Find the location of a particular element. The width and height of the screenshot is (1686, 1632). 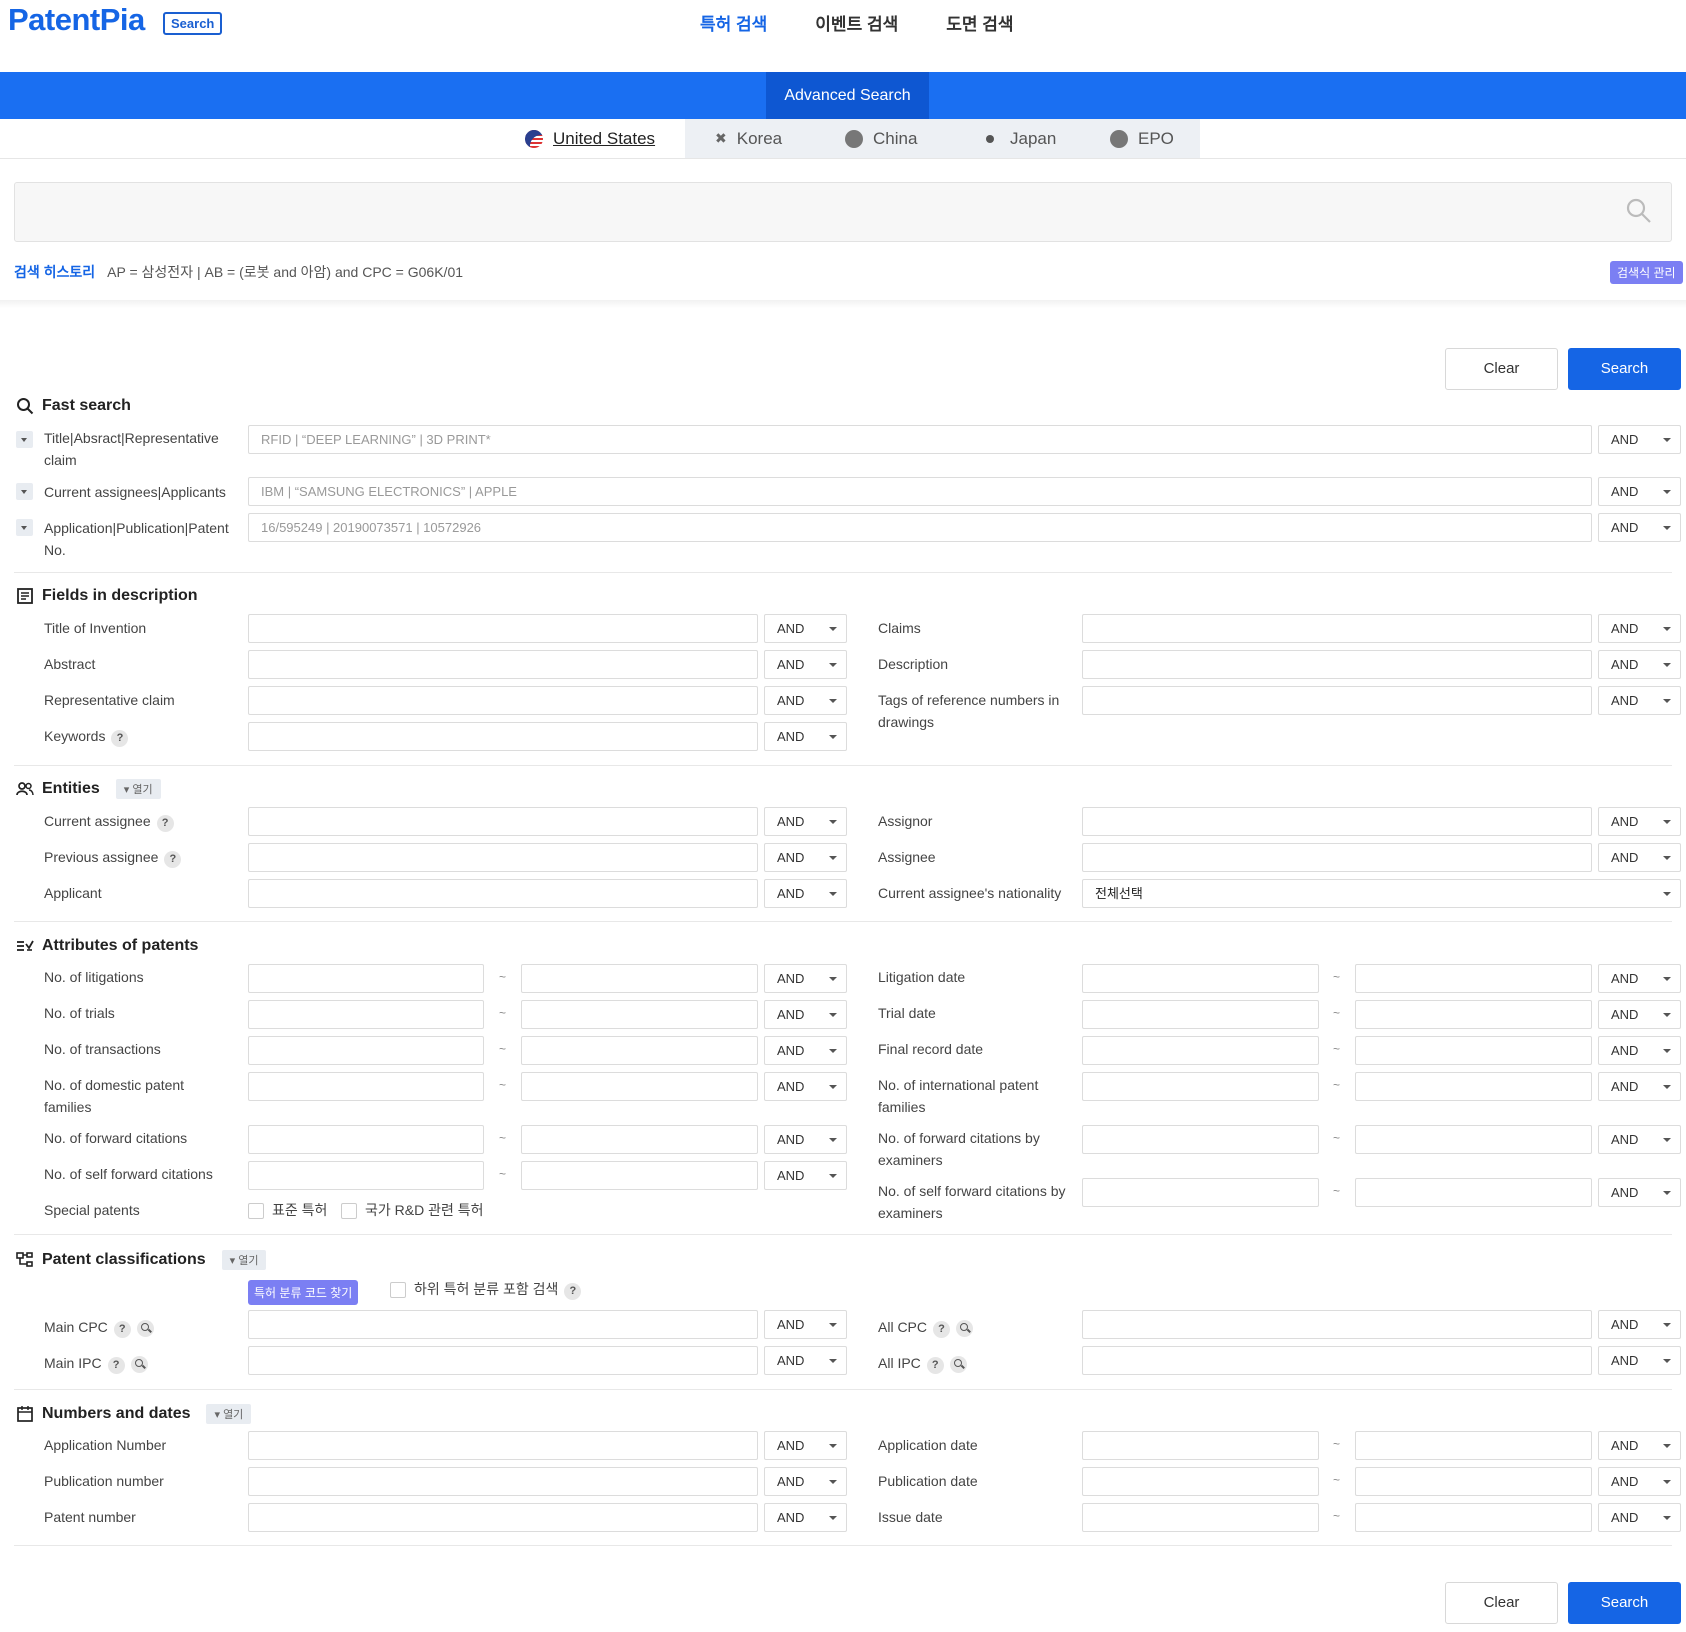

input-current-assignee is located at coordinates (503, 821).